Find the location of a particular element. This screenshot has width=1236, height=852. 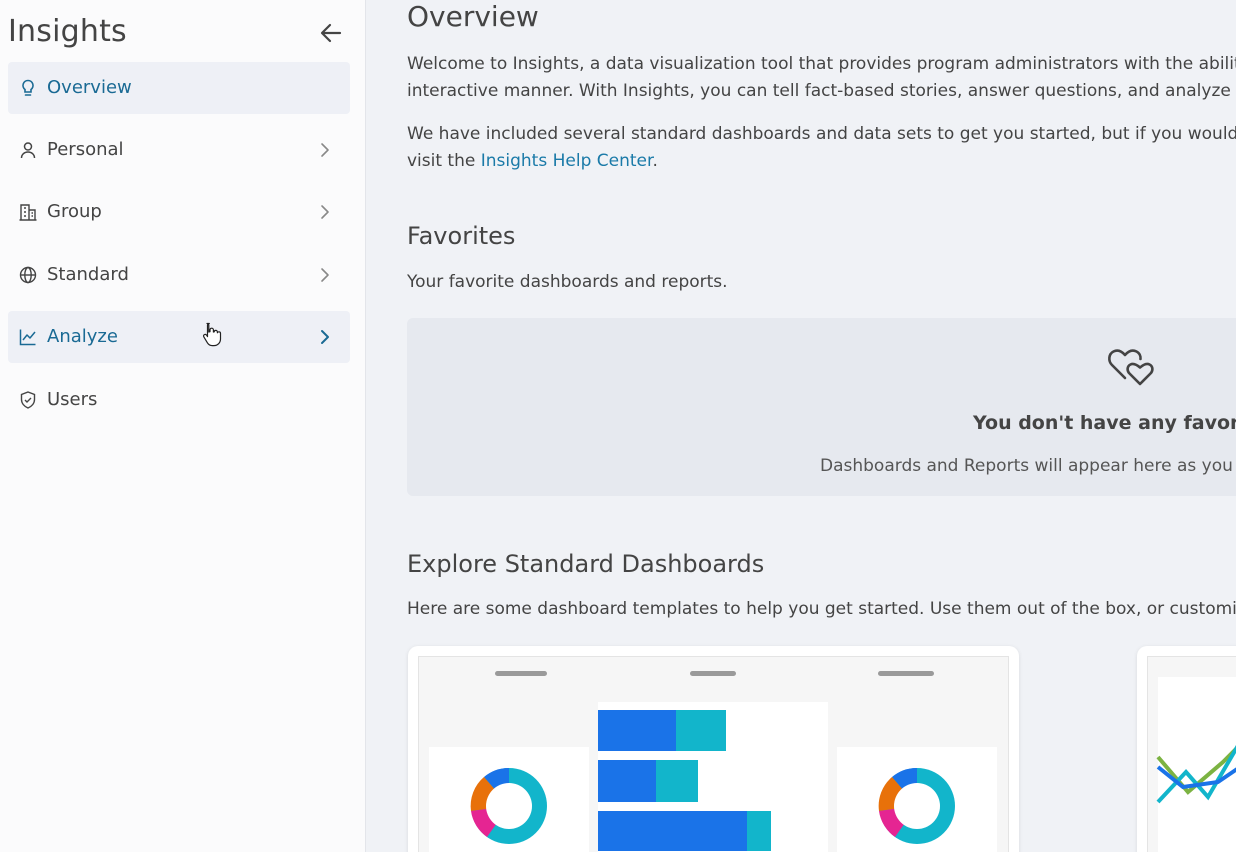

sidebar-item-standard: Standard is located at coordinates (179, 275).